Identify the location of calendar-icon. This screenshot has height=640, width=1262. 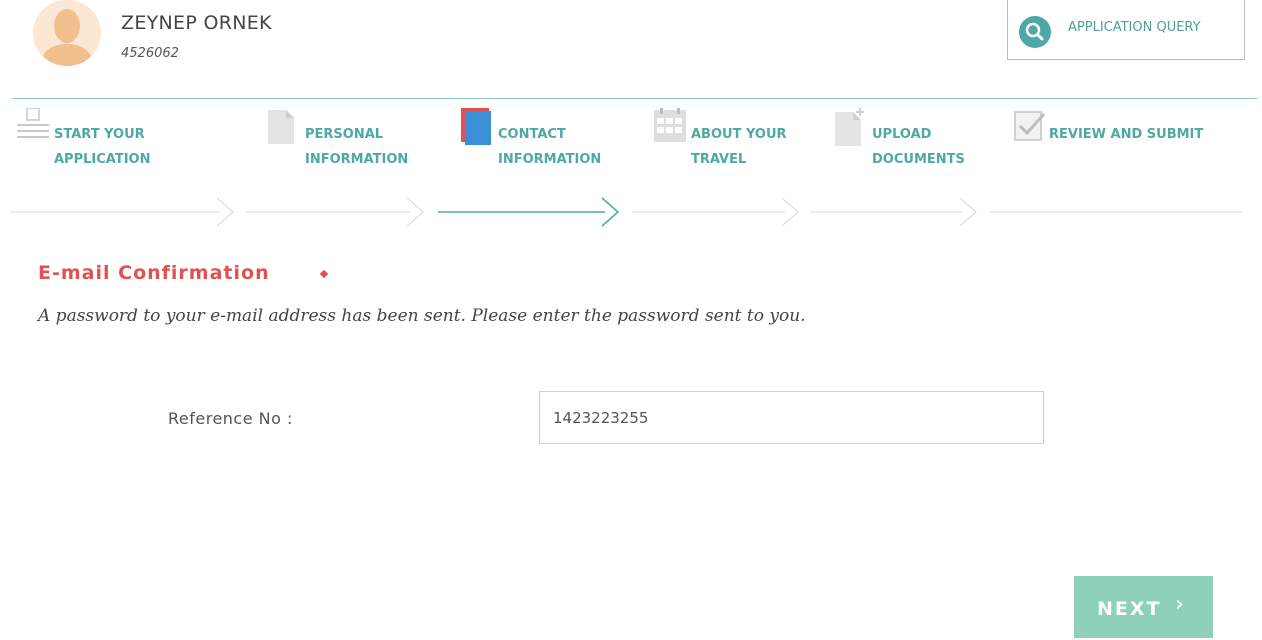
(670, 125).